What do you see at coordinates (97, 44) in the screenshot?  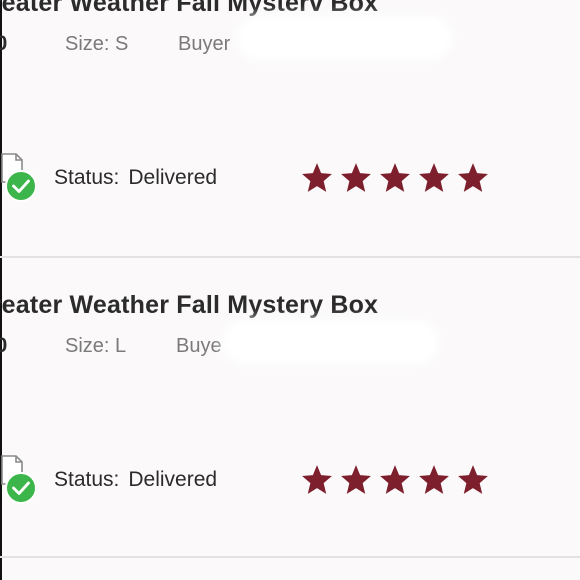 I see `item-size: Size: S` at bounding box center [97, 44].